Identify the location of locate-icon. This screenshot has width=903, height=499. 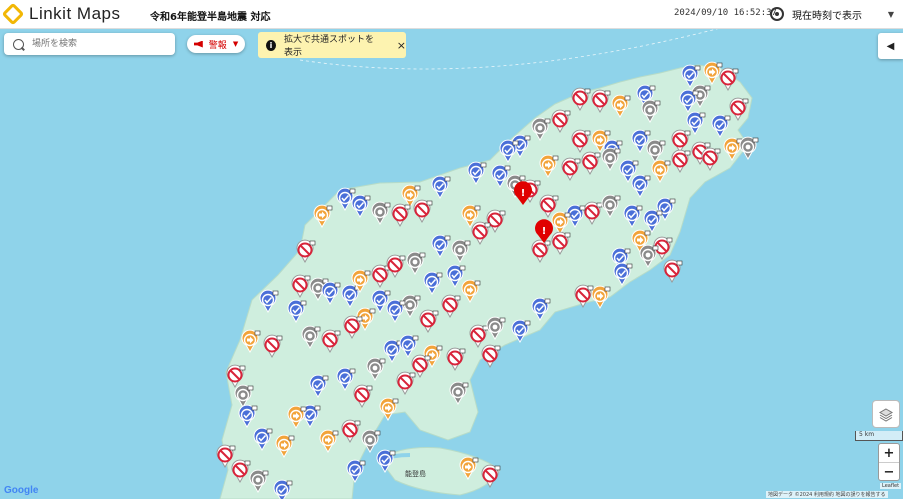
(777, 14).